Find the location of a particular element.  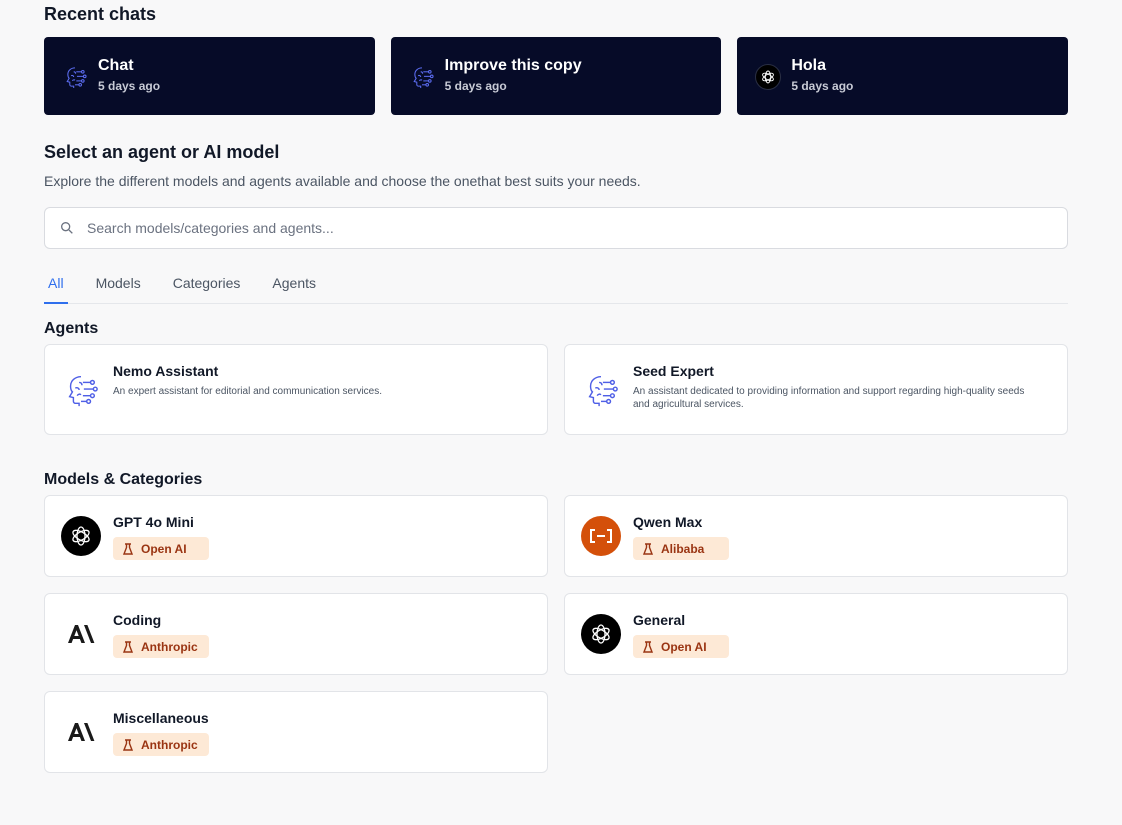

provider-name: Alibaba is located at coordinates (683, 548).